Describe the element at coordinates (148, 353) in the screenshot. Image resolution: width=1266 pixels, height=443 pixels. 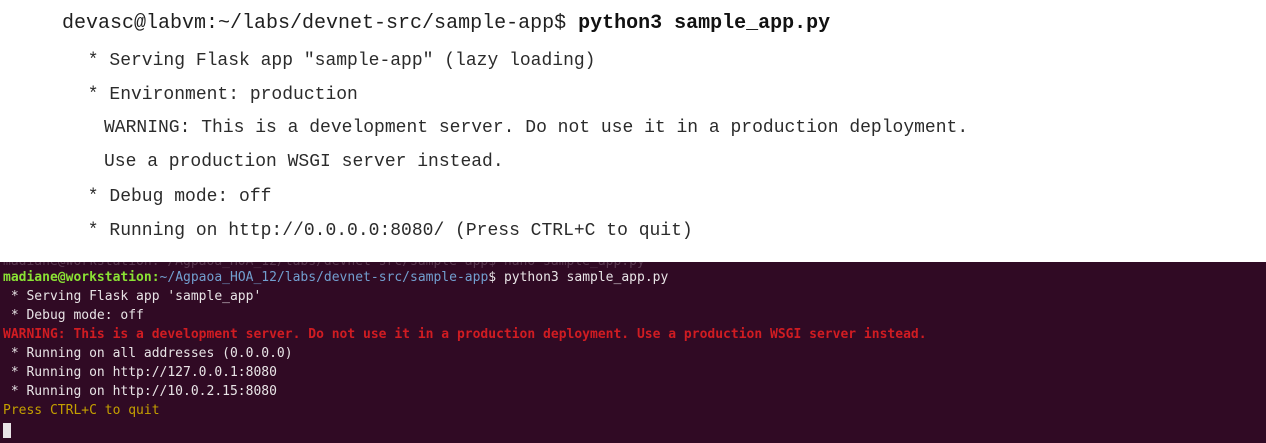
I see `terminal-output-line: * Running on all addresses (0.0.0.0)` at that location.